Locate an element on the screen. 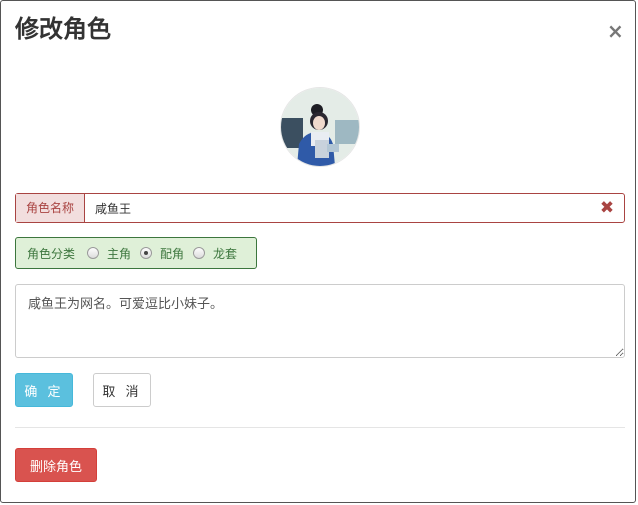 This screenshot has height=505, width=638. radio-option-lead: 主角 is located at coordinates (109, 253).